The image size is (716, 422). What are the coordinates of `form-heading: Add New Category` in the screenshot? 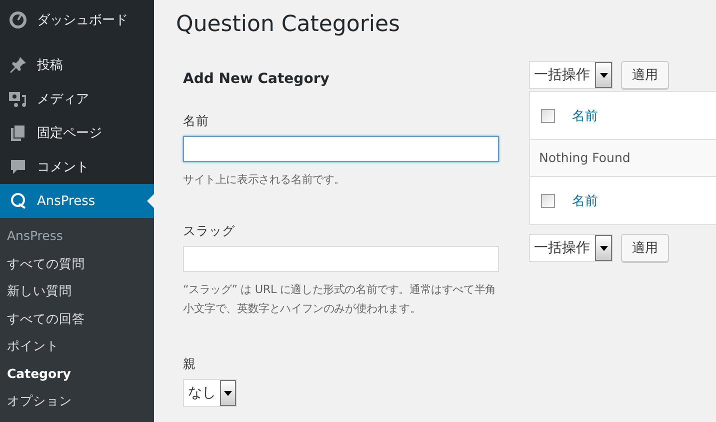 It's located at (256, 79).